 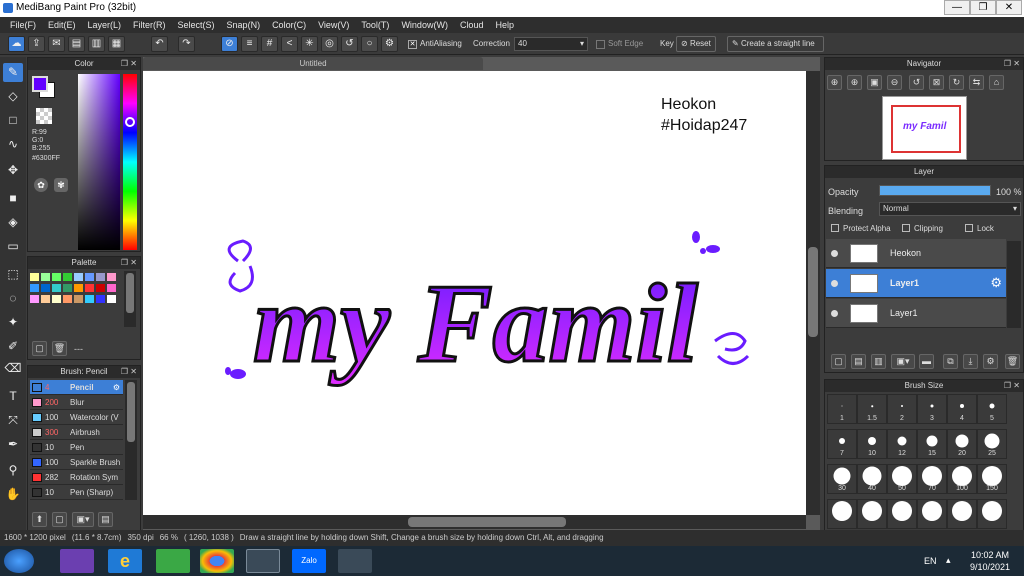 I want to click on flip-icon: ⇆, so click(x=976, y=82).